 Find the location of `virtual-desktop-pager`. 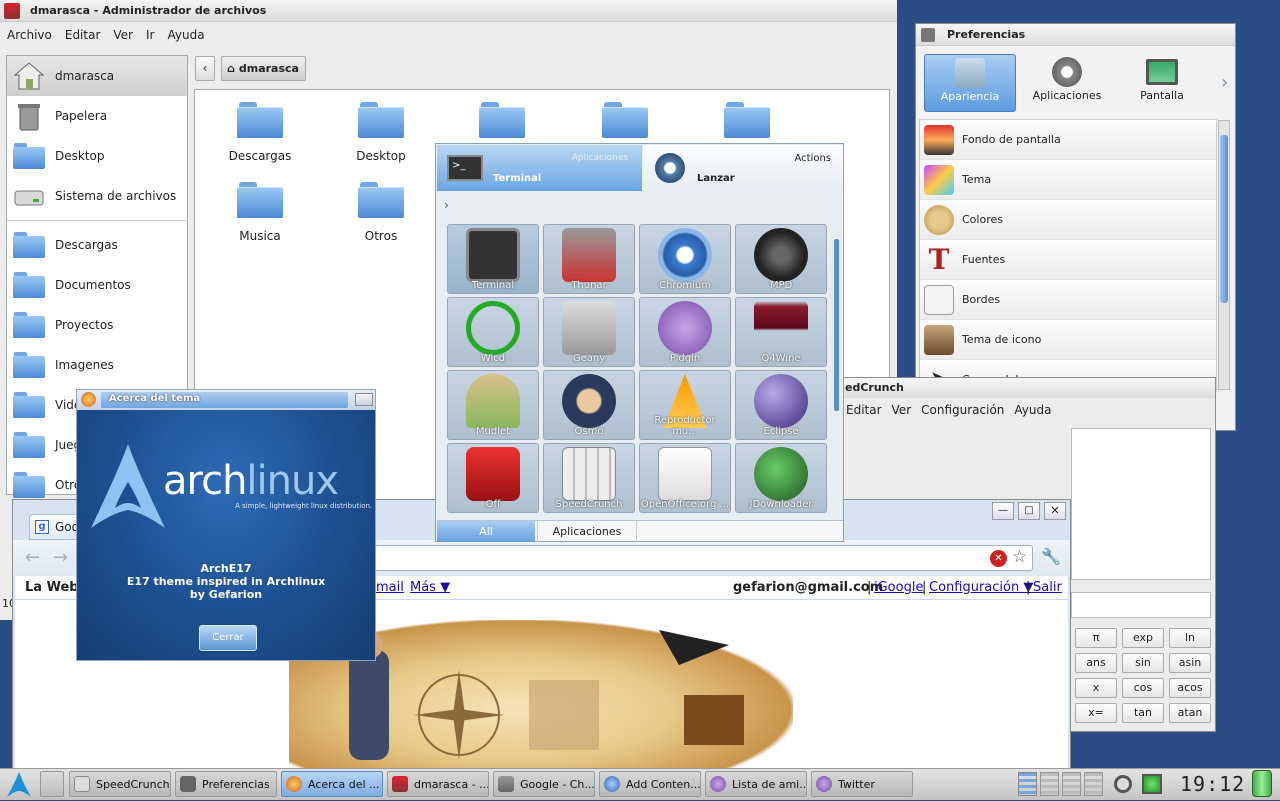

virtual-desktop-pager is located at coordinates (1062, 784).